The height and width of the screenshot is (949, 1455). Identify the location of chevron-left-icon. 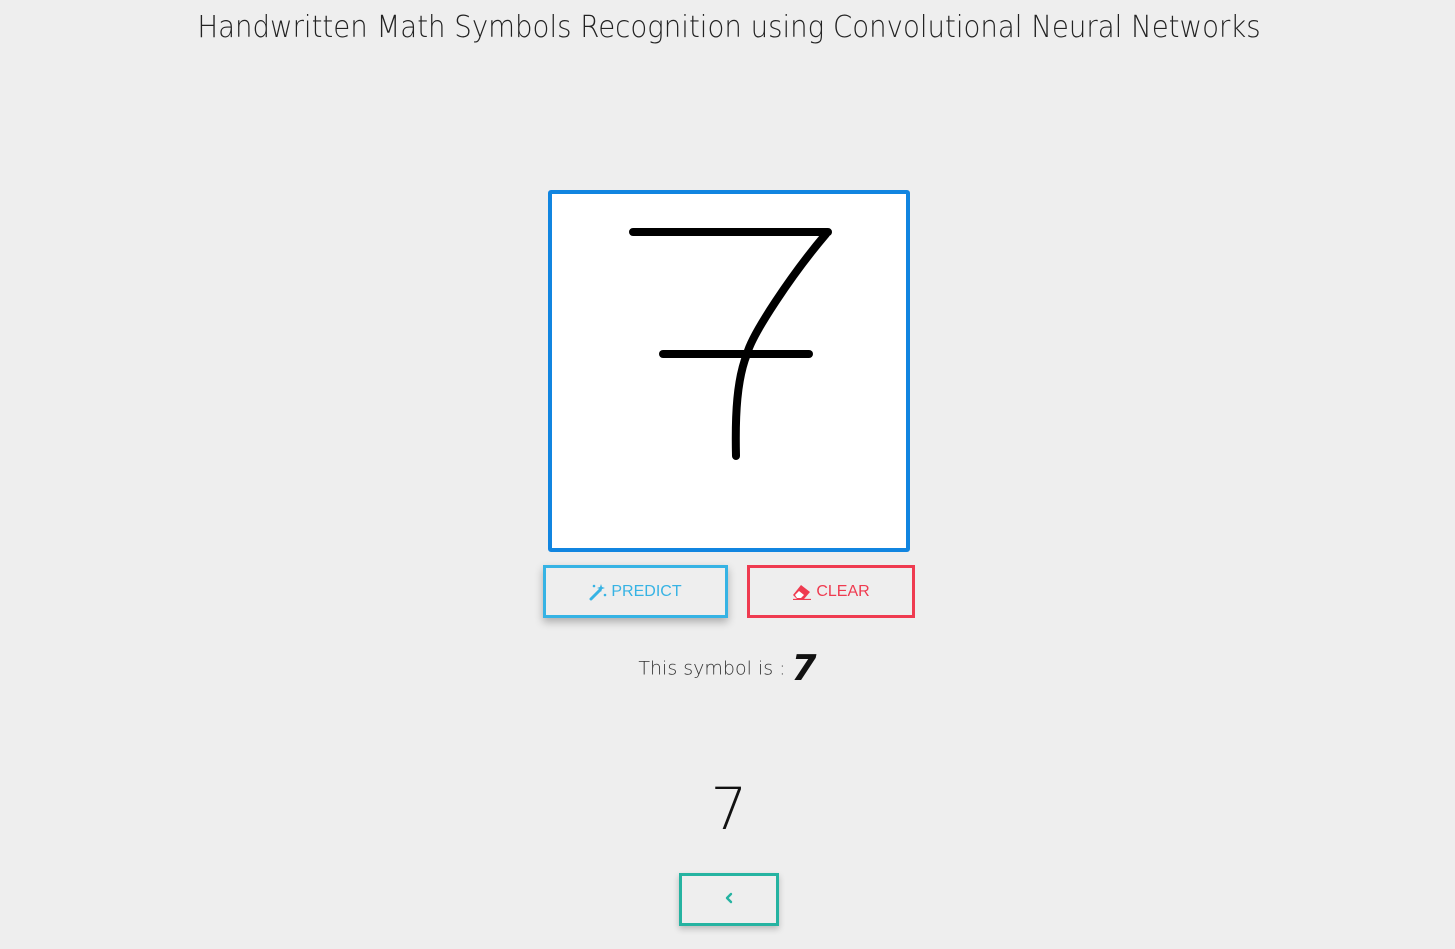
(729, 900).